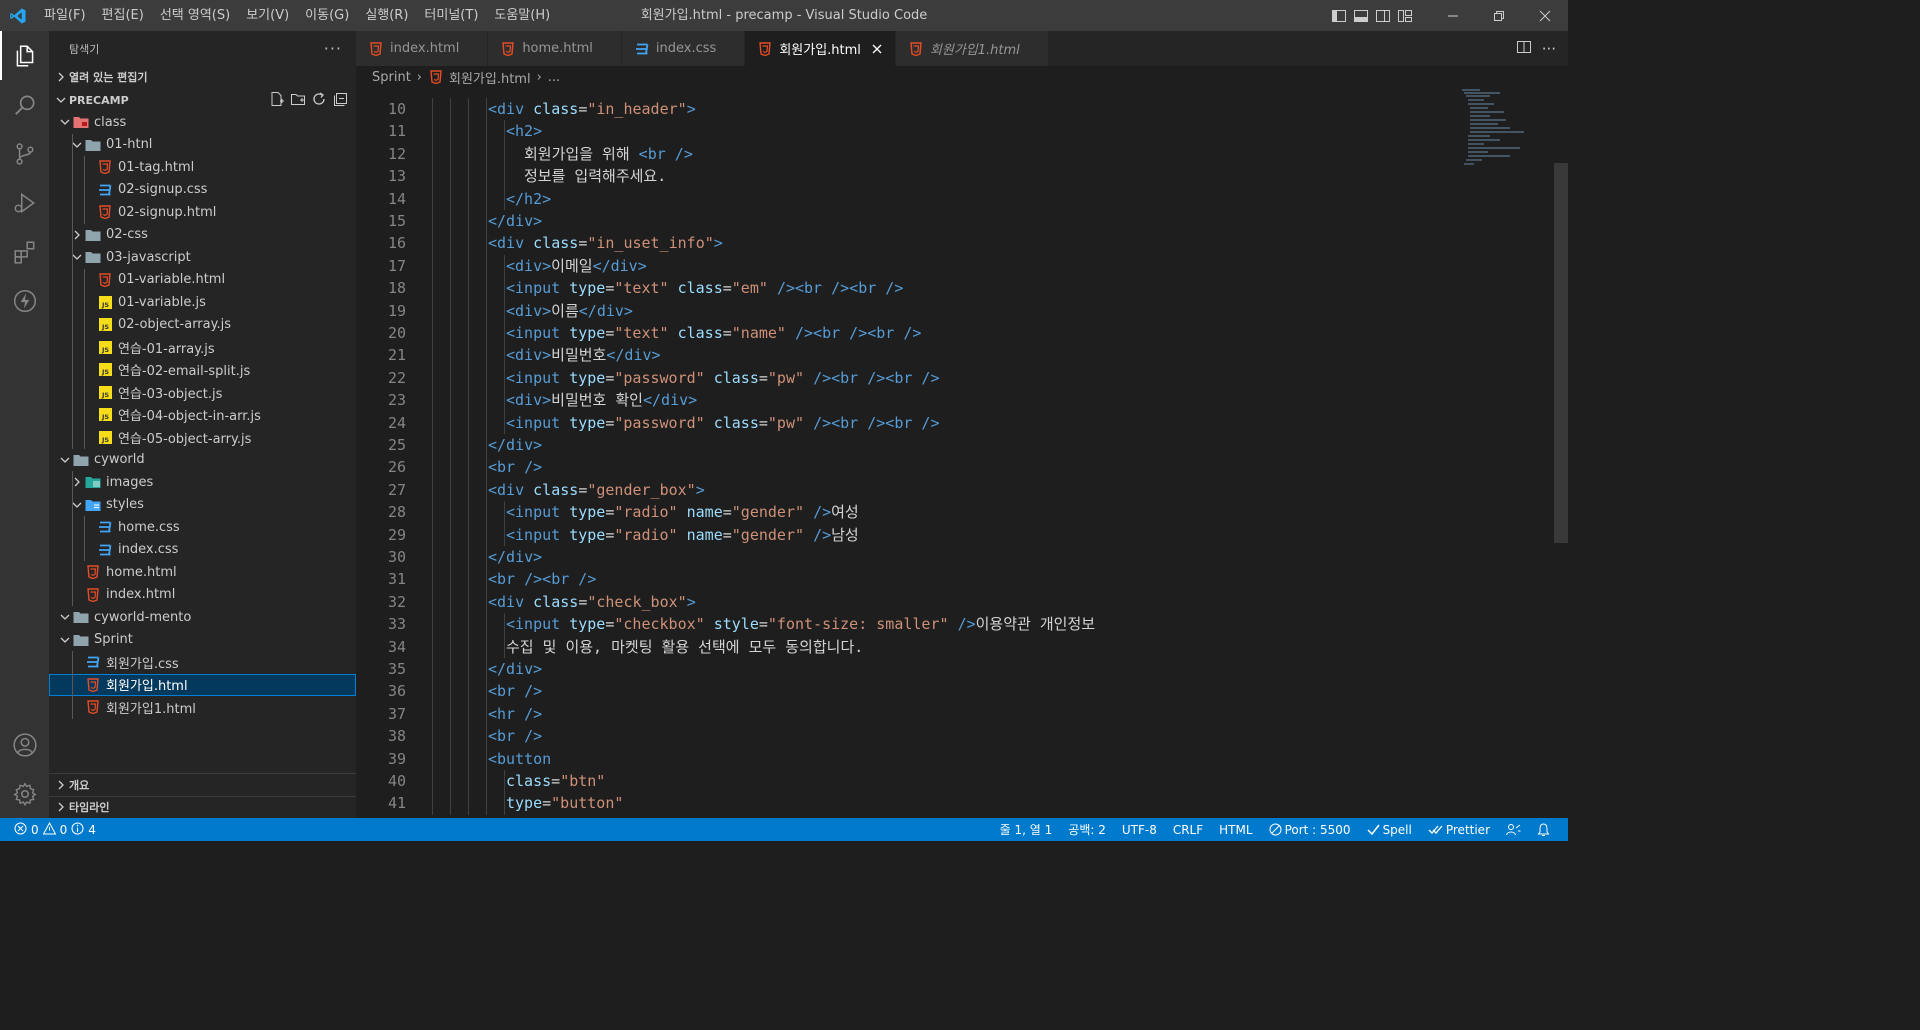 This screenshot has height=1030, width=1920. Describe the element at coordinates (451, 15) in the screenshot. I see `menu-item: 터미널(T)` at that location.